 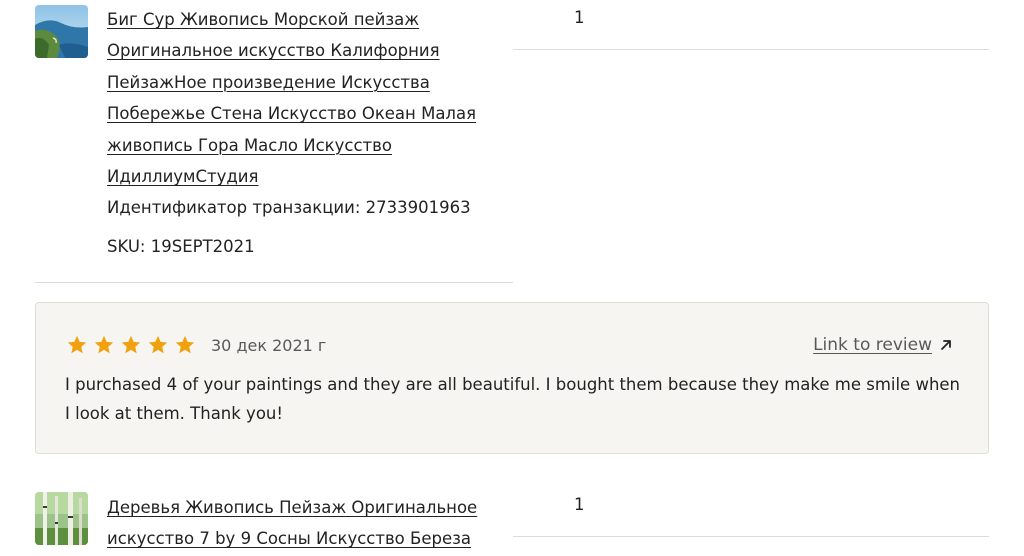 What do you see at coordinates (872, 345) in the screenshot?
I see `link-to-review: Link to review` at bounding box center [872, 345].